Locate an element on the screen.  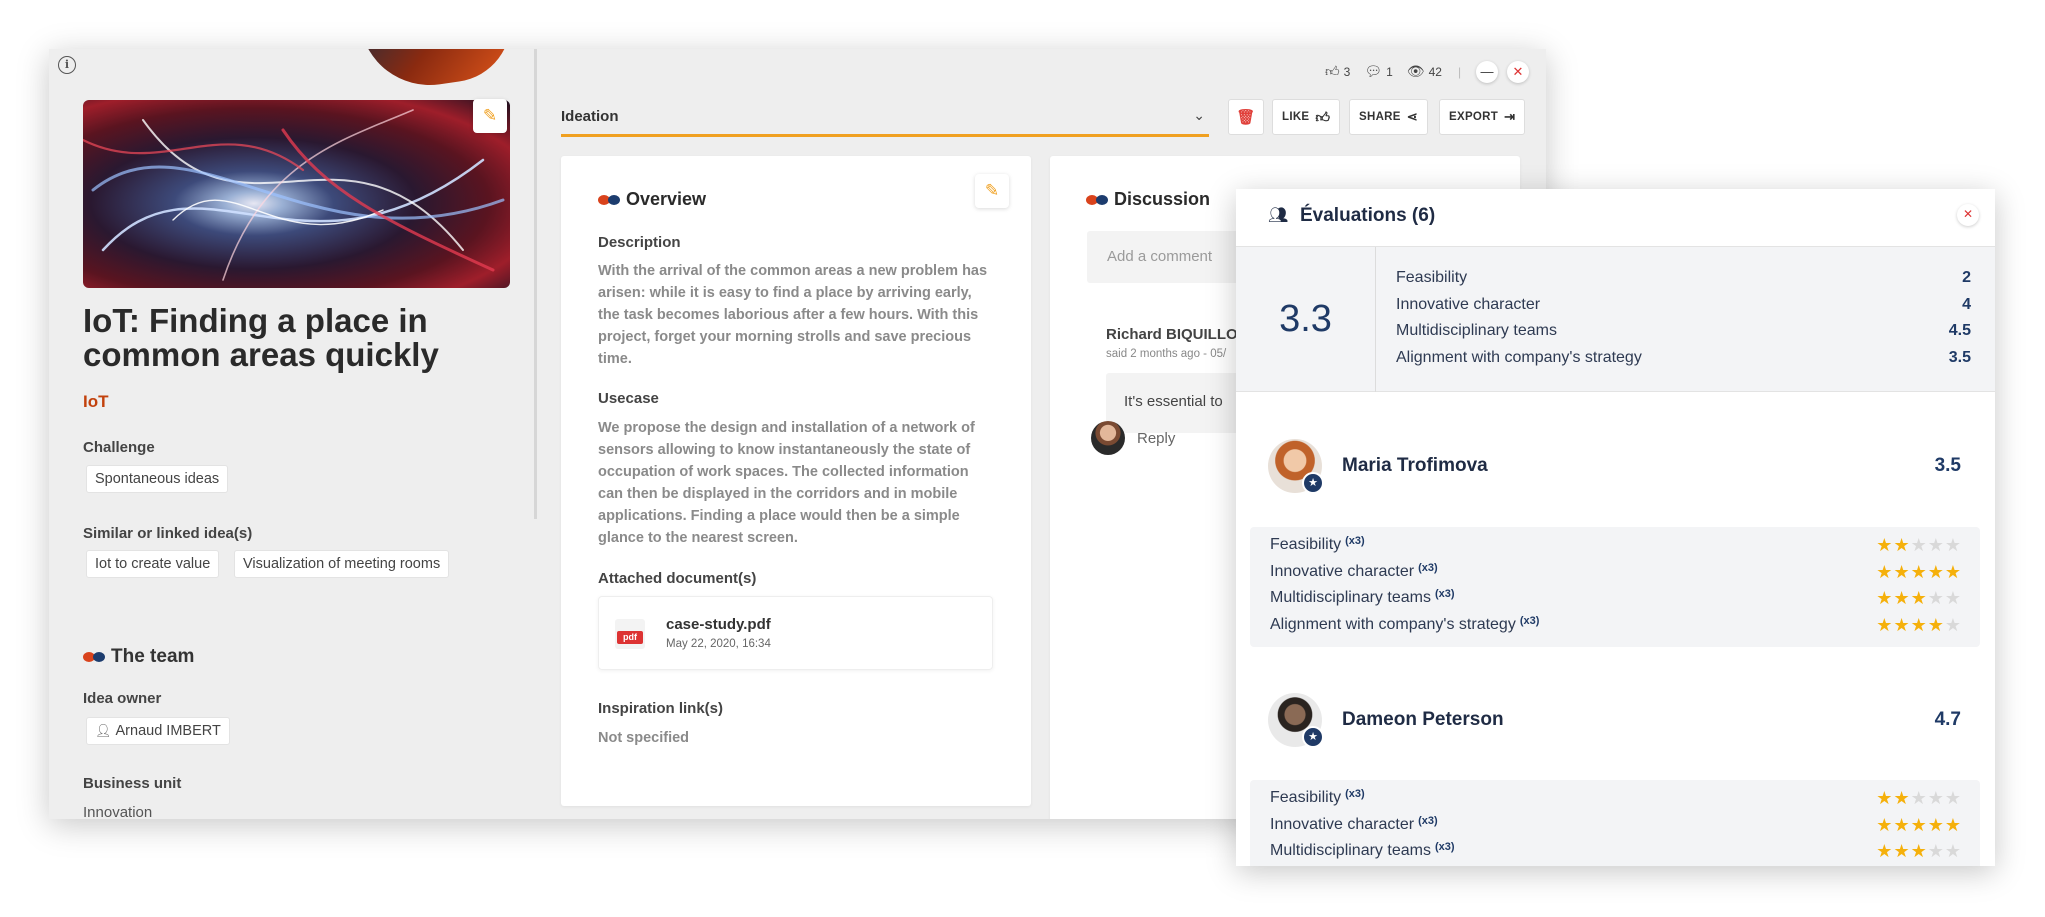
criteria-row: Innovative character(x3)★★★★★ is located at coordinates (1616, 574).